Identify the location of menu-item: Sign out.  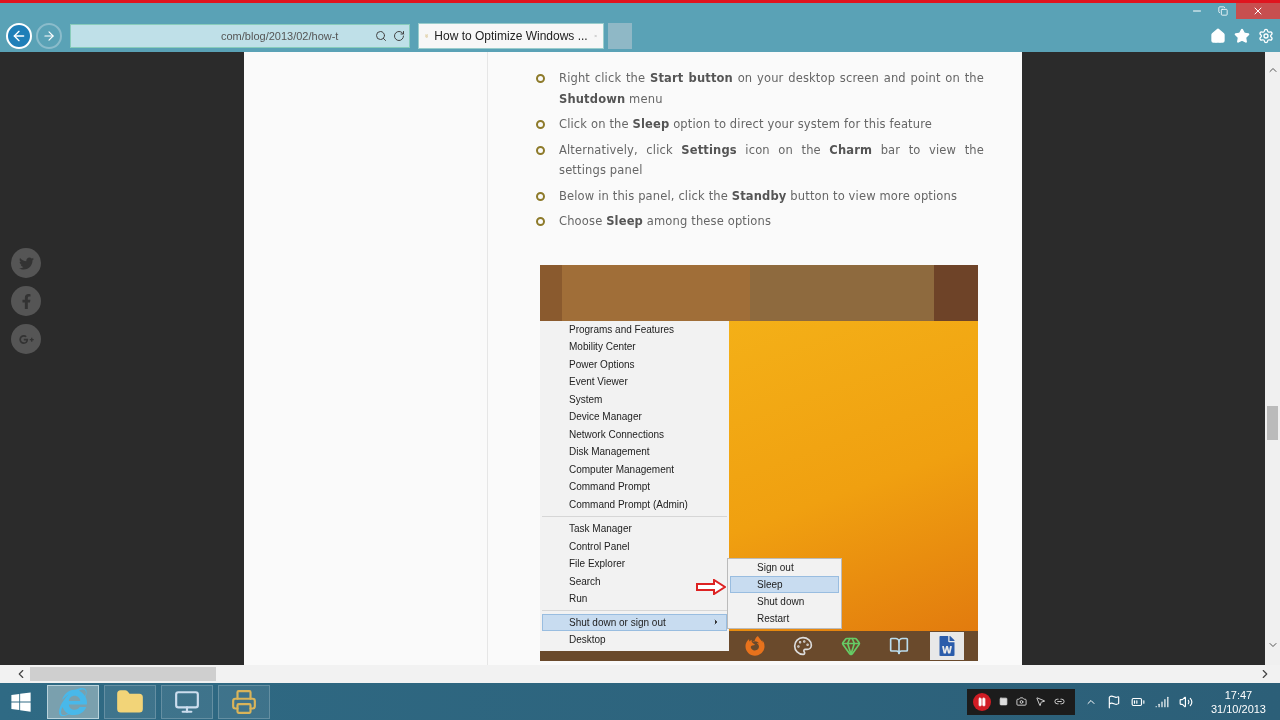
(784, 568).